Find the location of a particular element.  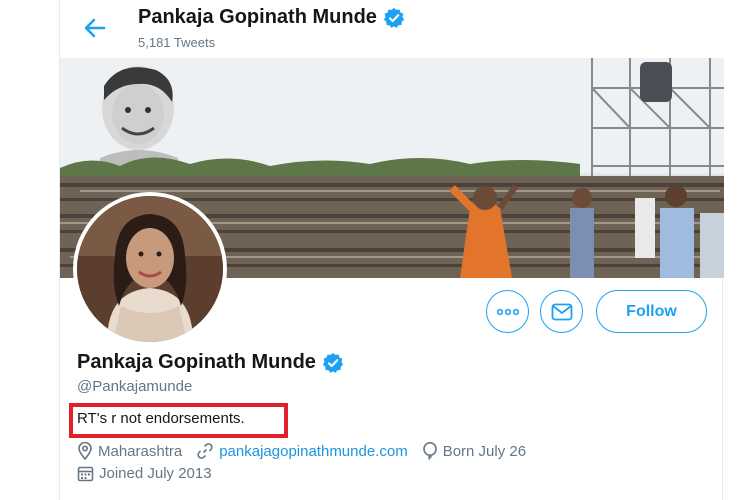

calendar-icon is located at coordinates (85, 474).